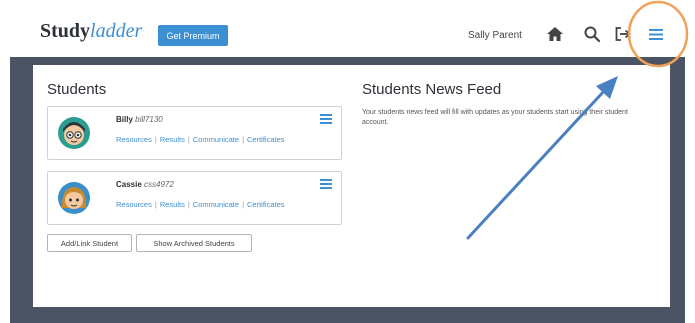 The height and width of the screenshot is (323, 695). Describe the element at coordinates (656, 34) in the screenshot. I see `menu-icon` at that location.